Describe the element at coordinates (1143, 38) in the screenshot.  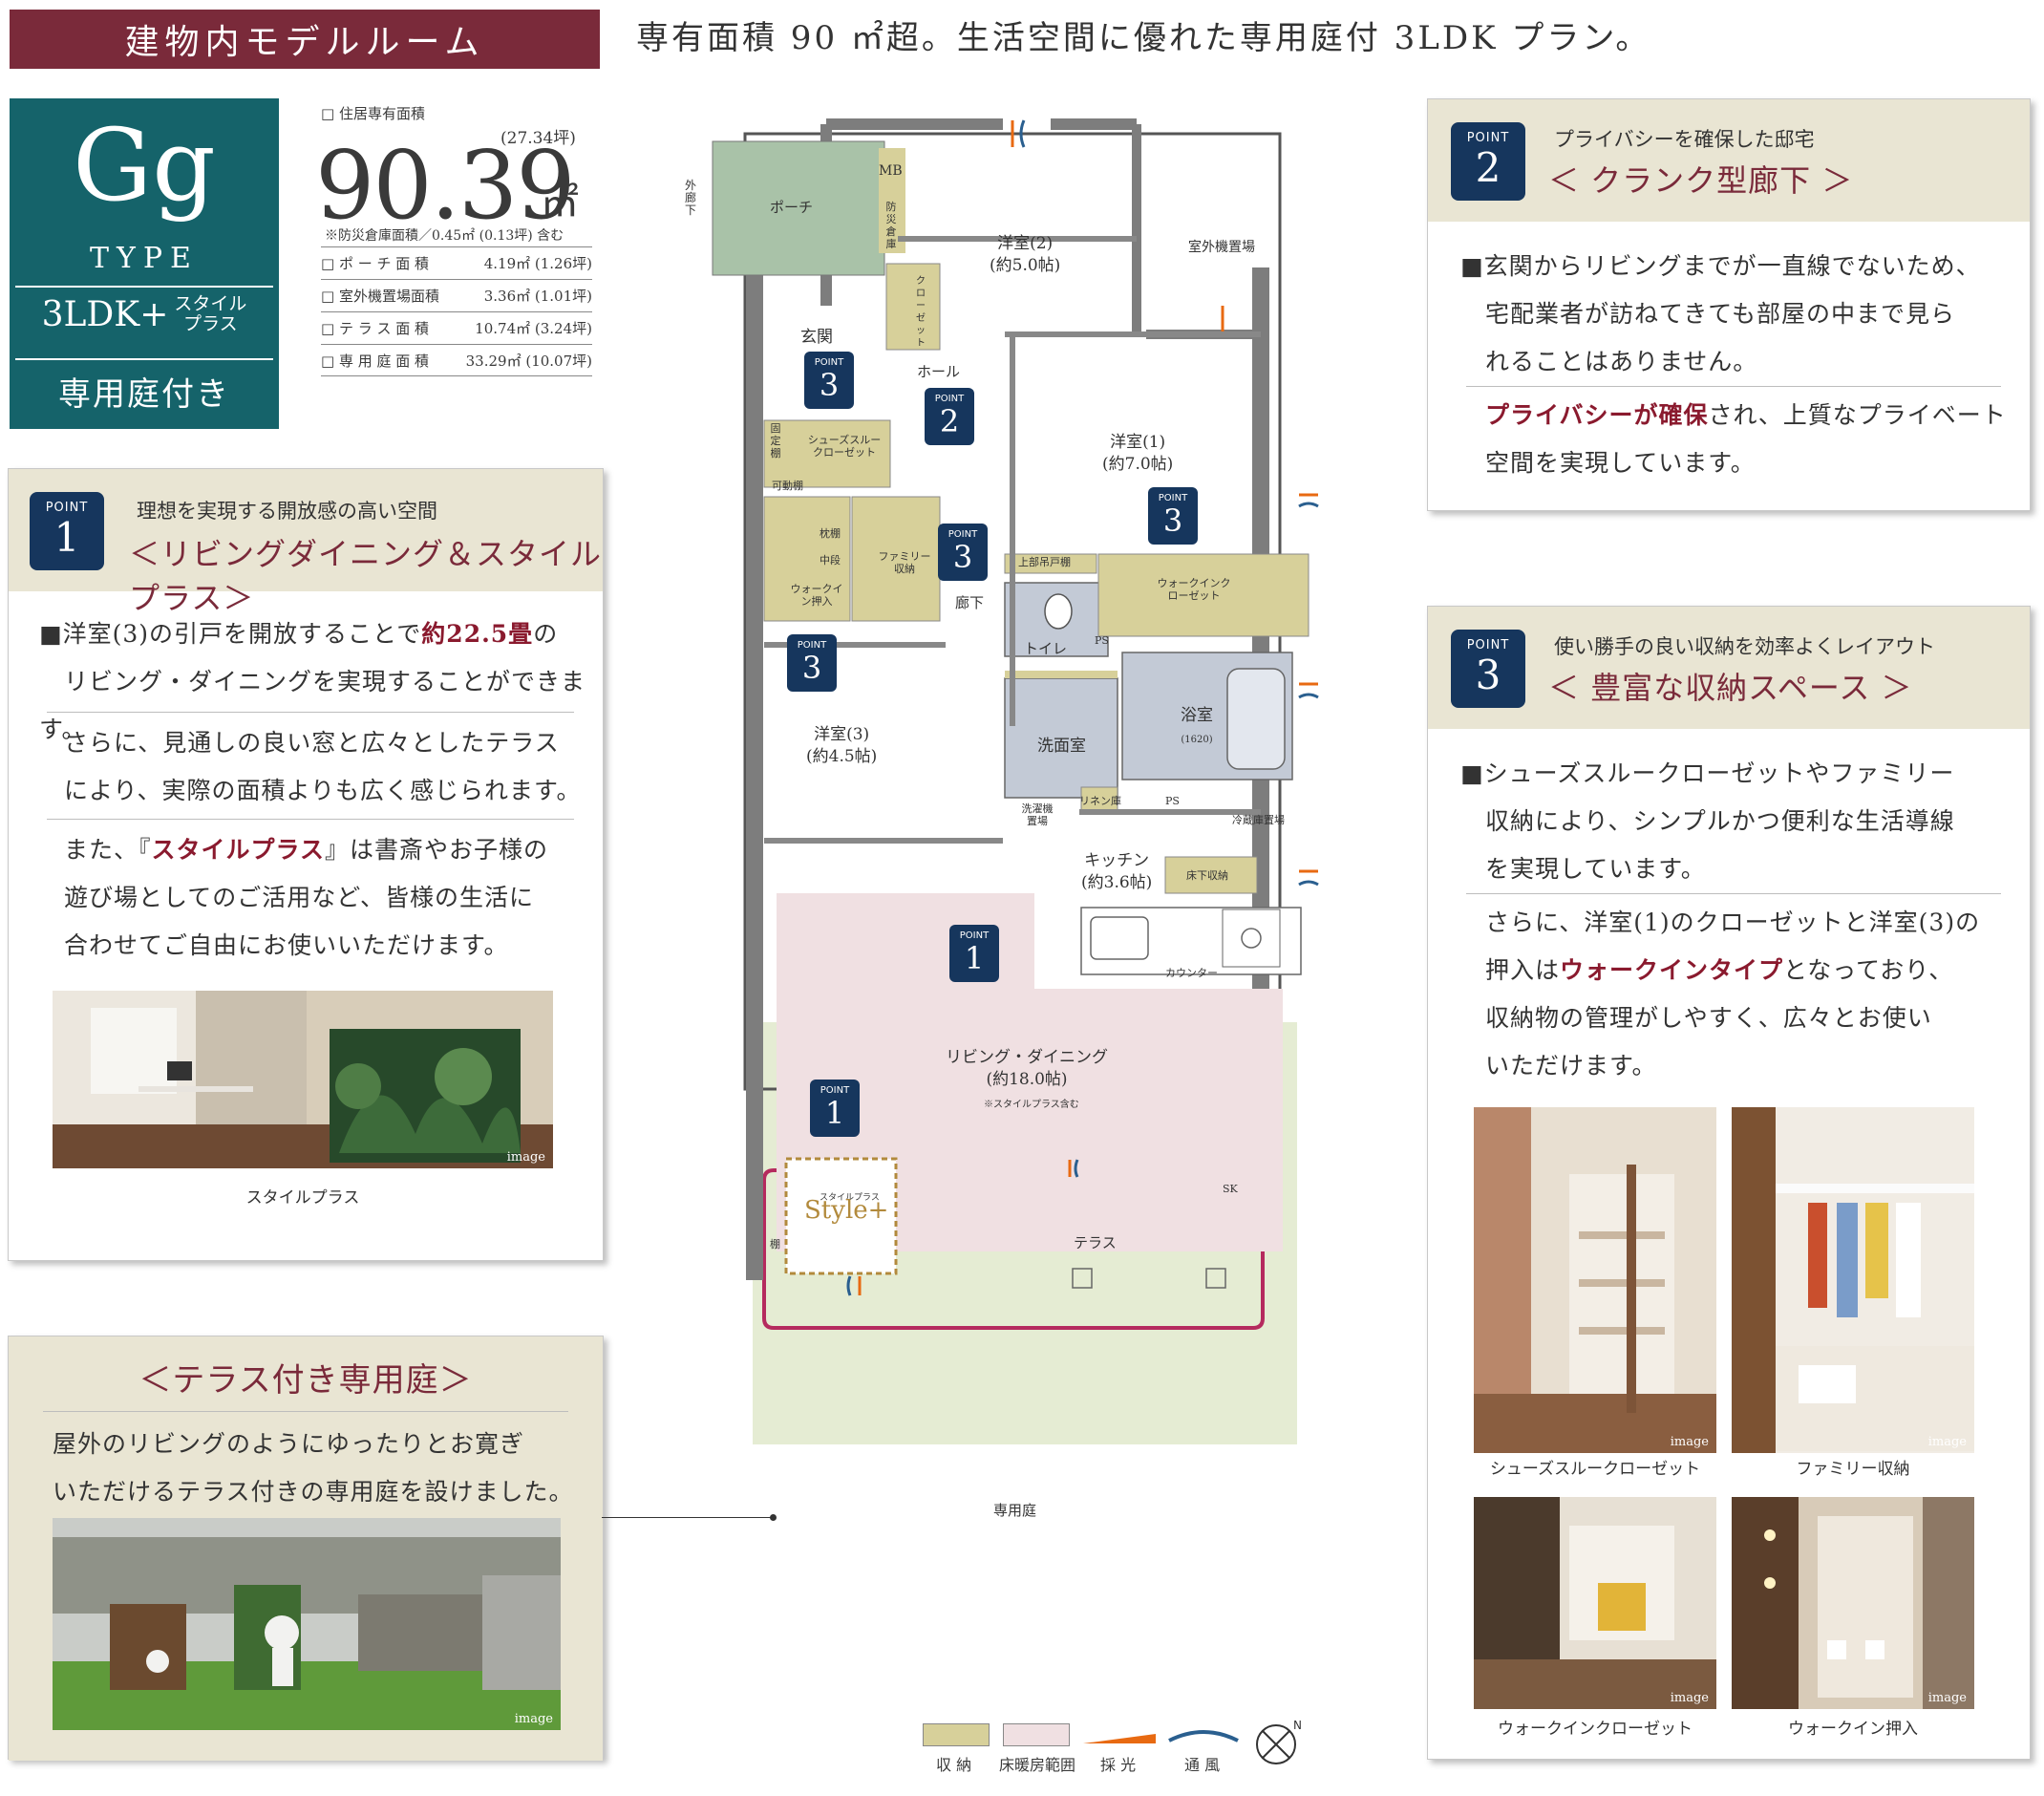
I see `page-title: 専有面積 90 ㎡超。生活空間に優れた専用庭付 3LDK プラン。` at that location.